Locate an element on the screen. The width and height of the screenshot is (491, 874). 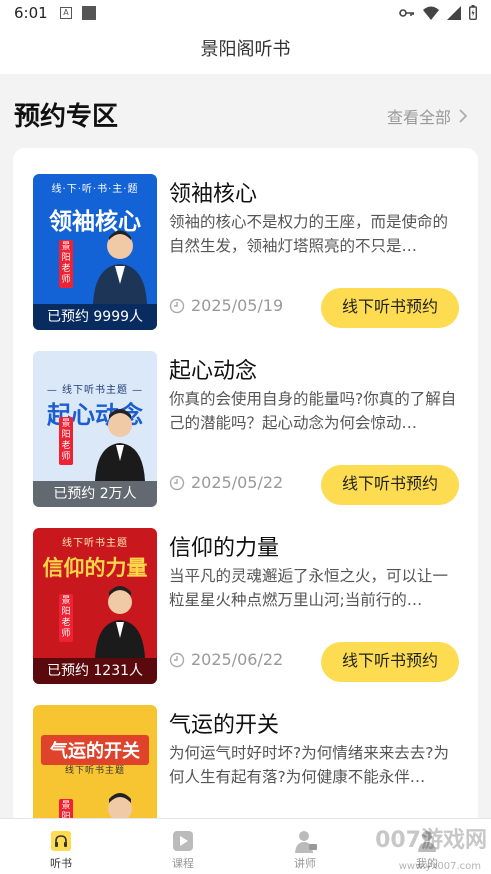
app-title-bar: 景阳阁听书 is located at coordinates (245, 51).